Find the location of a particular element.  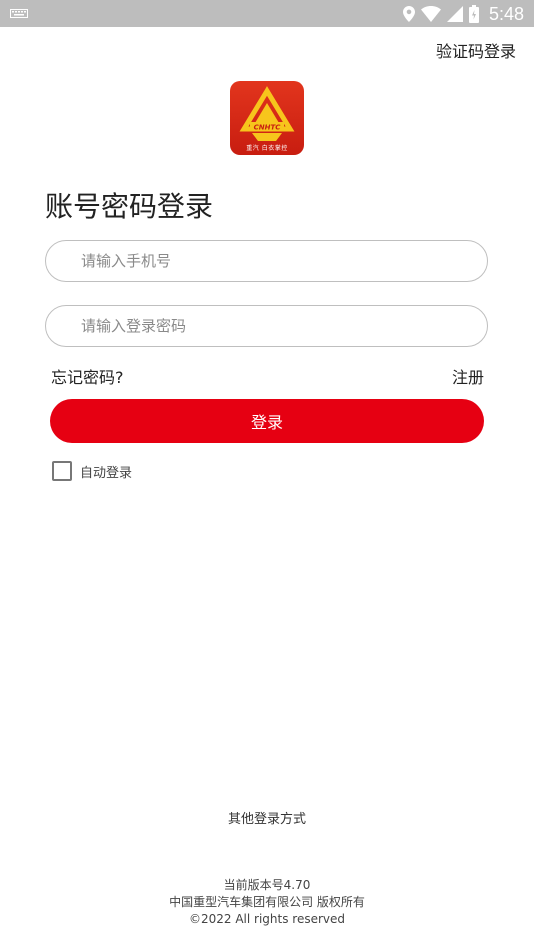

keyboard-icon is located at coordinates (19, 13).